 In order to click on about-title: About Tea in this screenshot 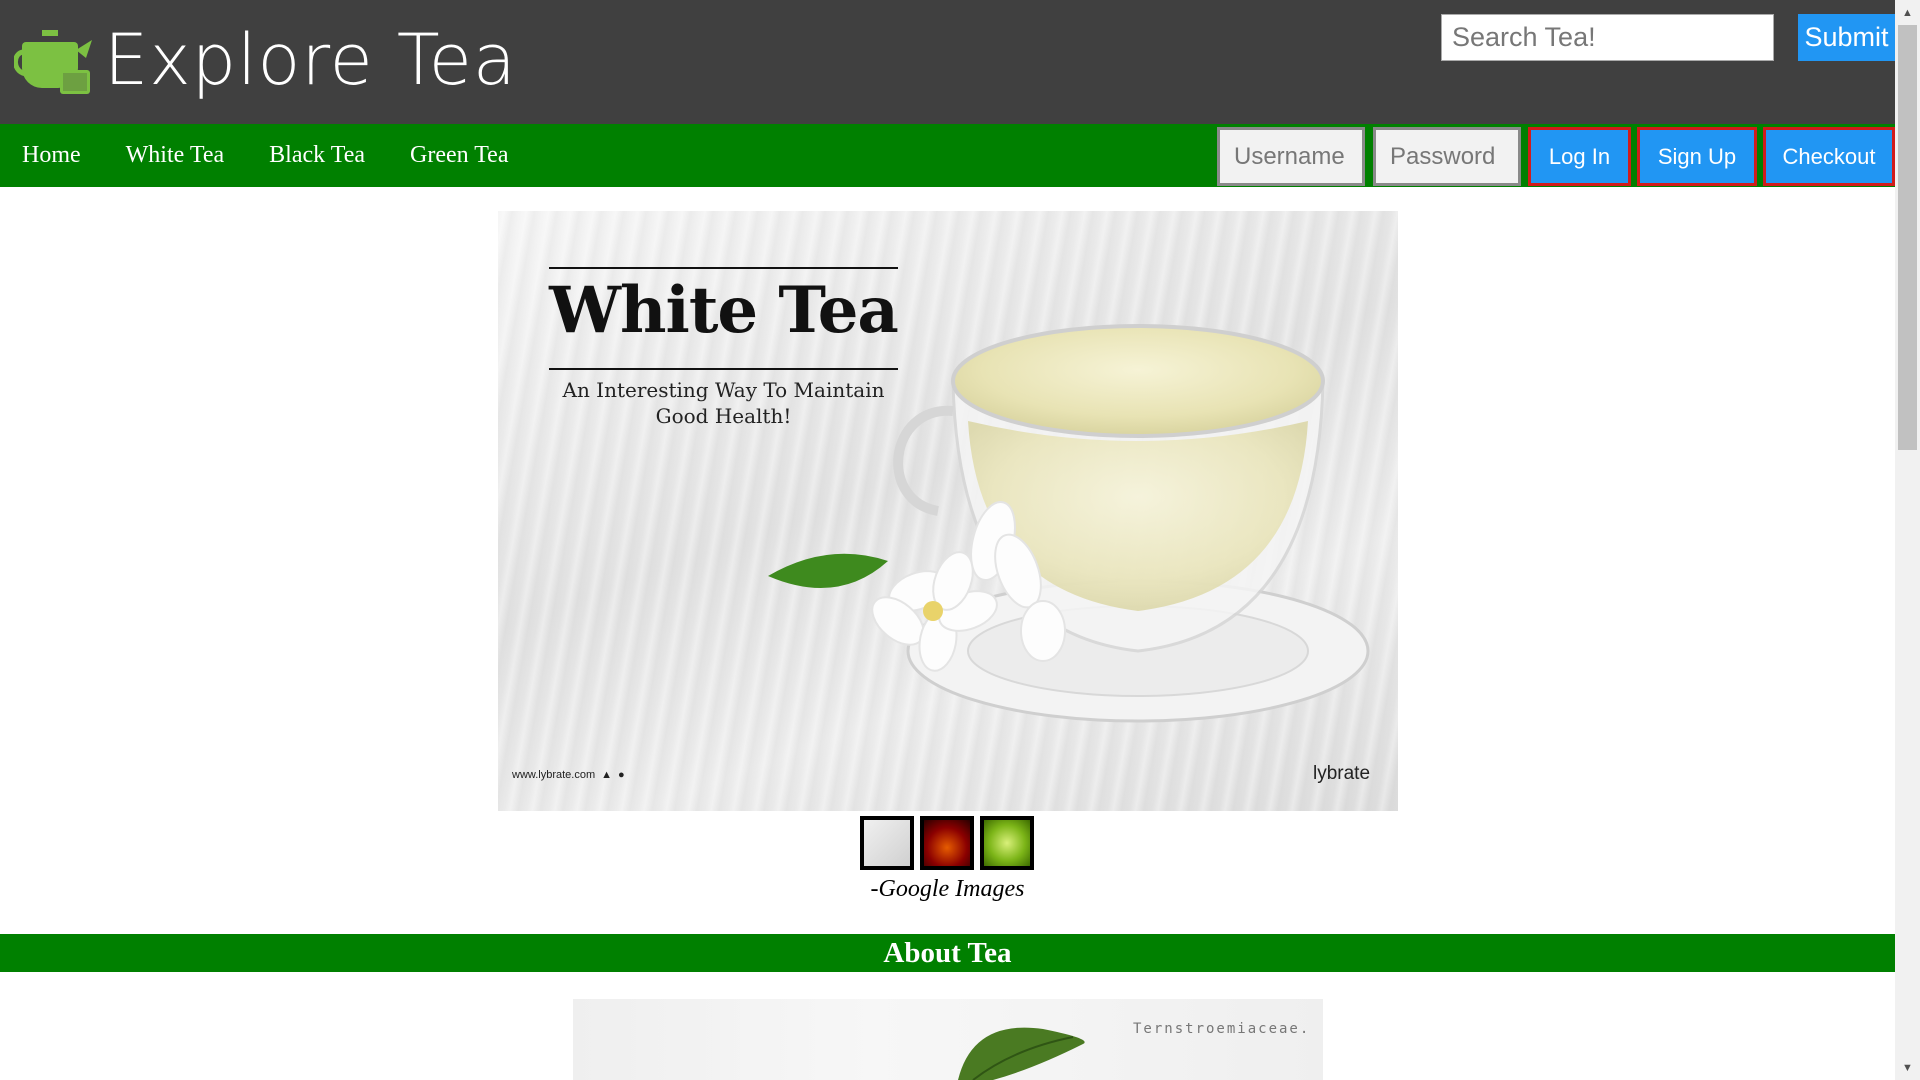, I will do `click(947, 953)`.